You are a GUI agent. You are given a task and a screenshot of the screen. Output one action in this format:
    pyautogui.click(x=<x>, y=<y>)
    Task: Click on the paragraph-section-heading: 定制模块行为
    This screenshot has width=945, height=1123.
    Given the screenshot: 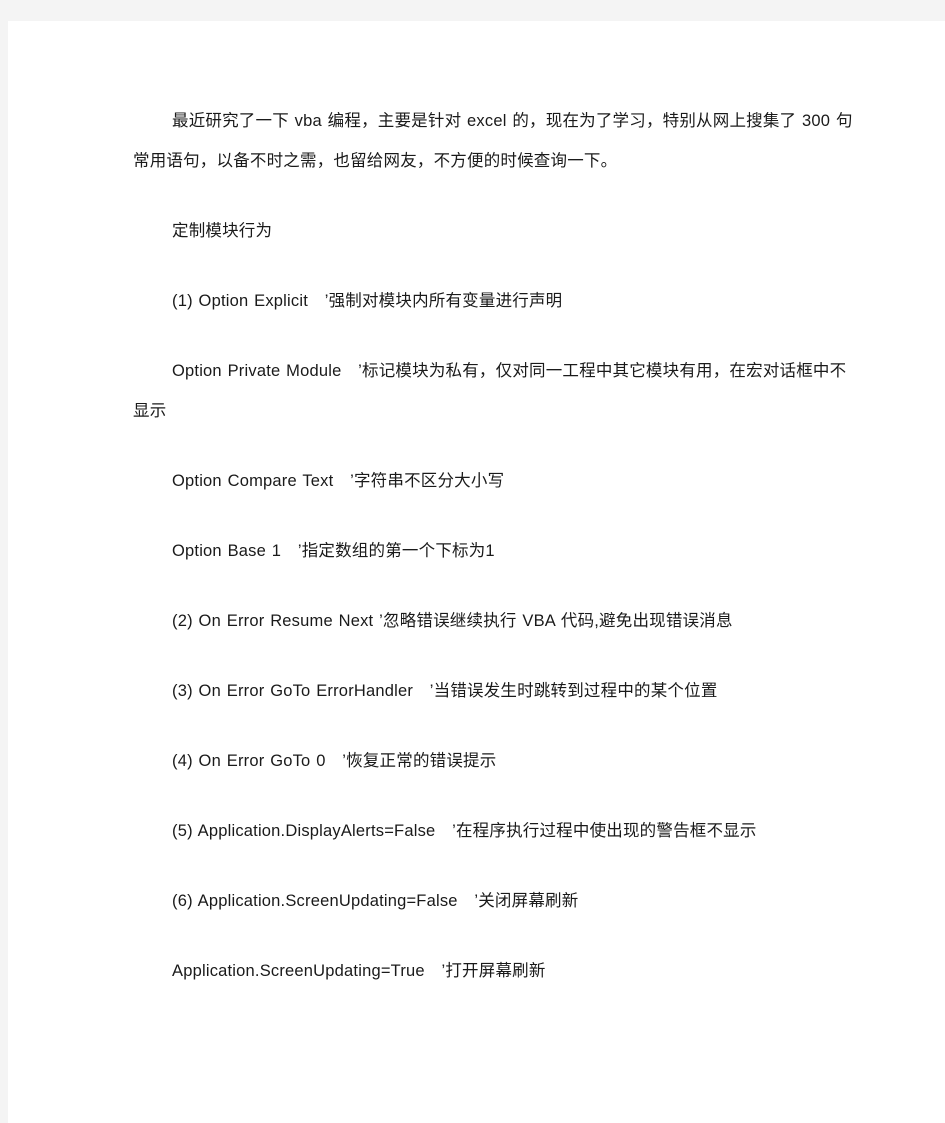 What is the action you would take?
    pyautogui.click(x=222, y=231)
    